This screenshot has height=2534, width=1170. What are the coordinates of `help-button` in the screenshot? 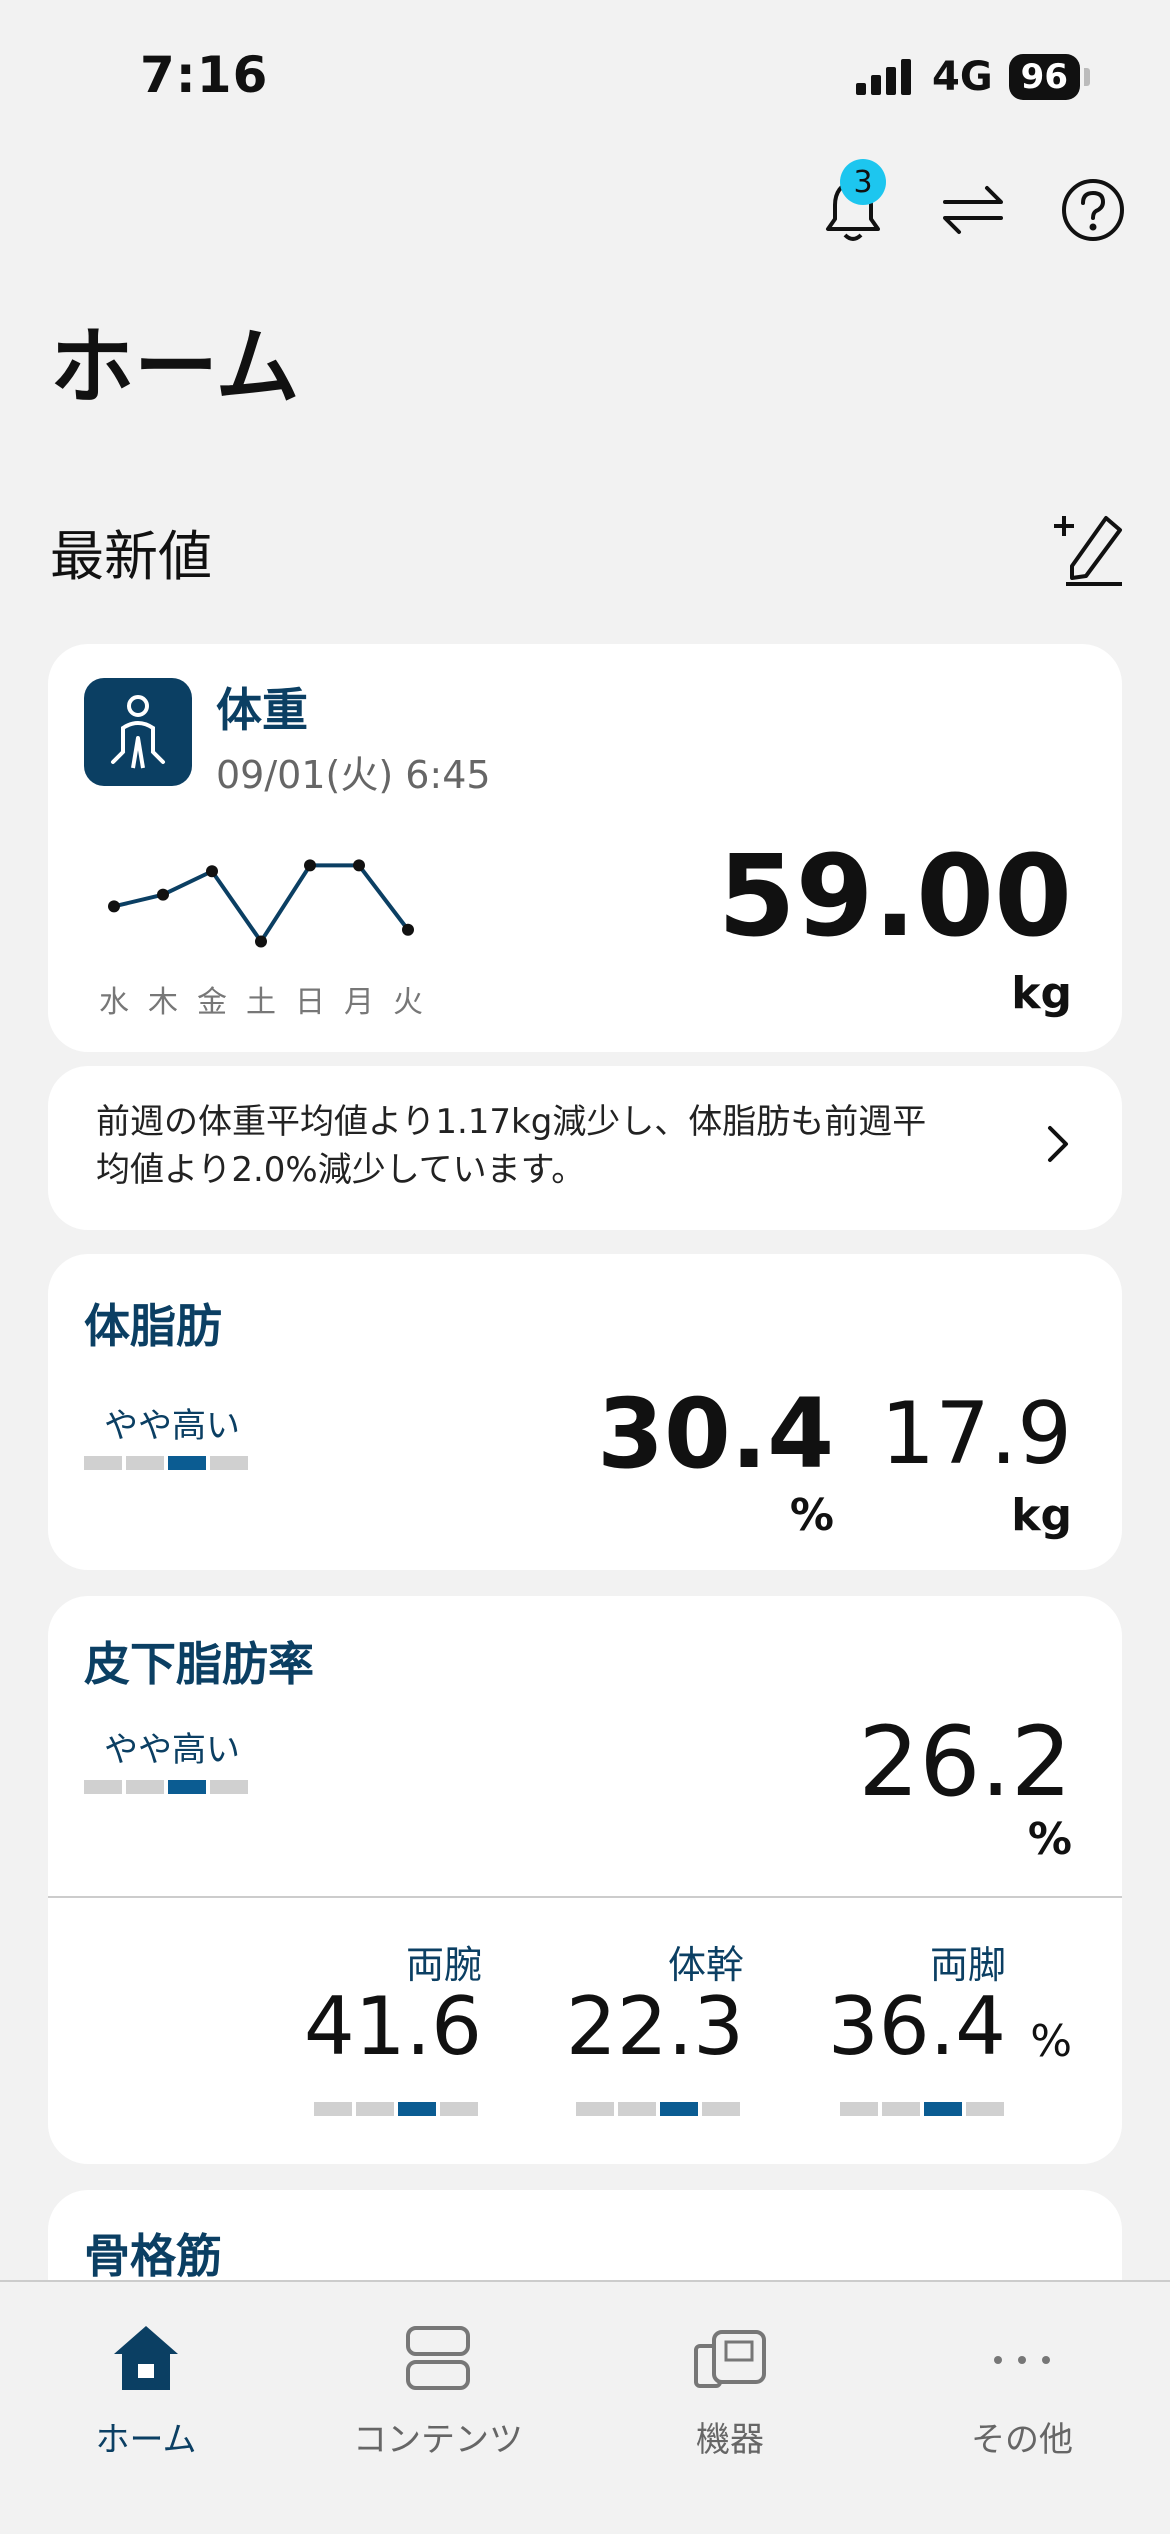 It's located at (1093, 210).